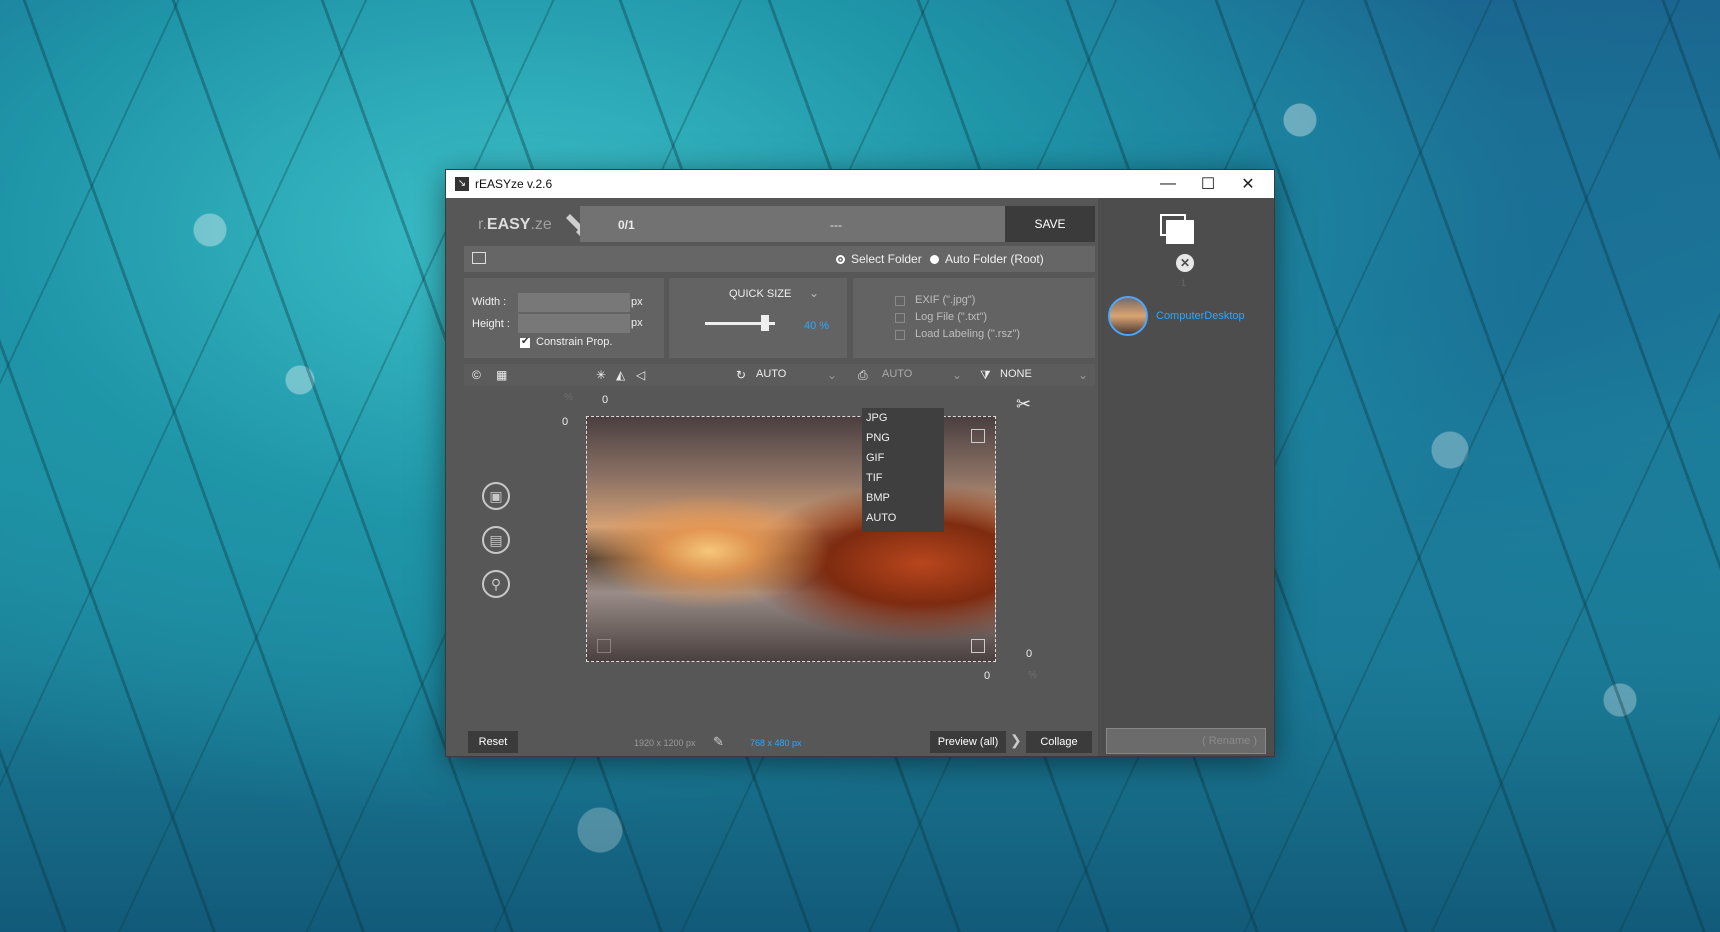 The image size is (1720, 932). Describe the element at coordinates (900, 301) in the screenshot. I see `exif-checkbox` at that location.